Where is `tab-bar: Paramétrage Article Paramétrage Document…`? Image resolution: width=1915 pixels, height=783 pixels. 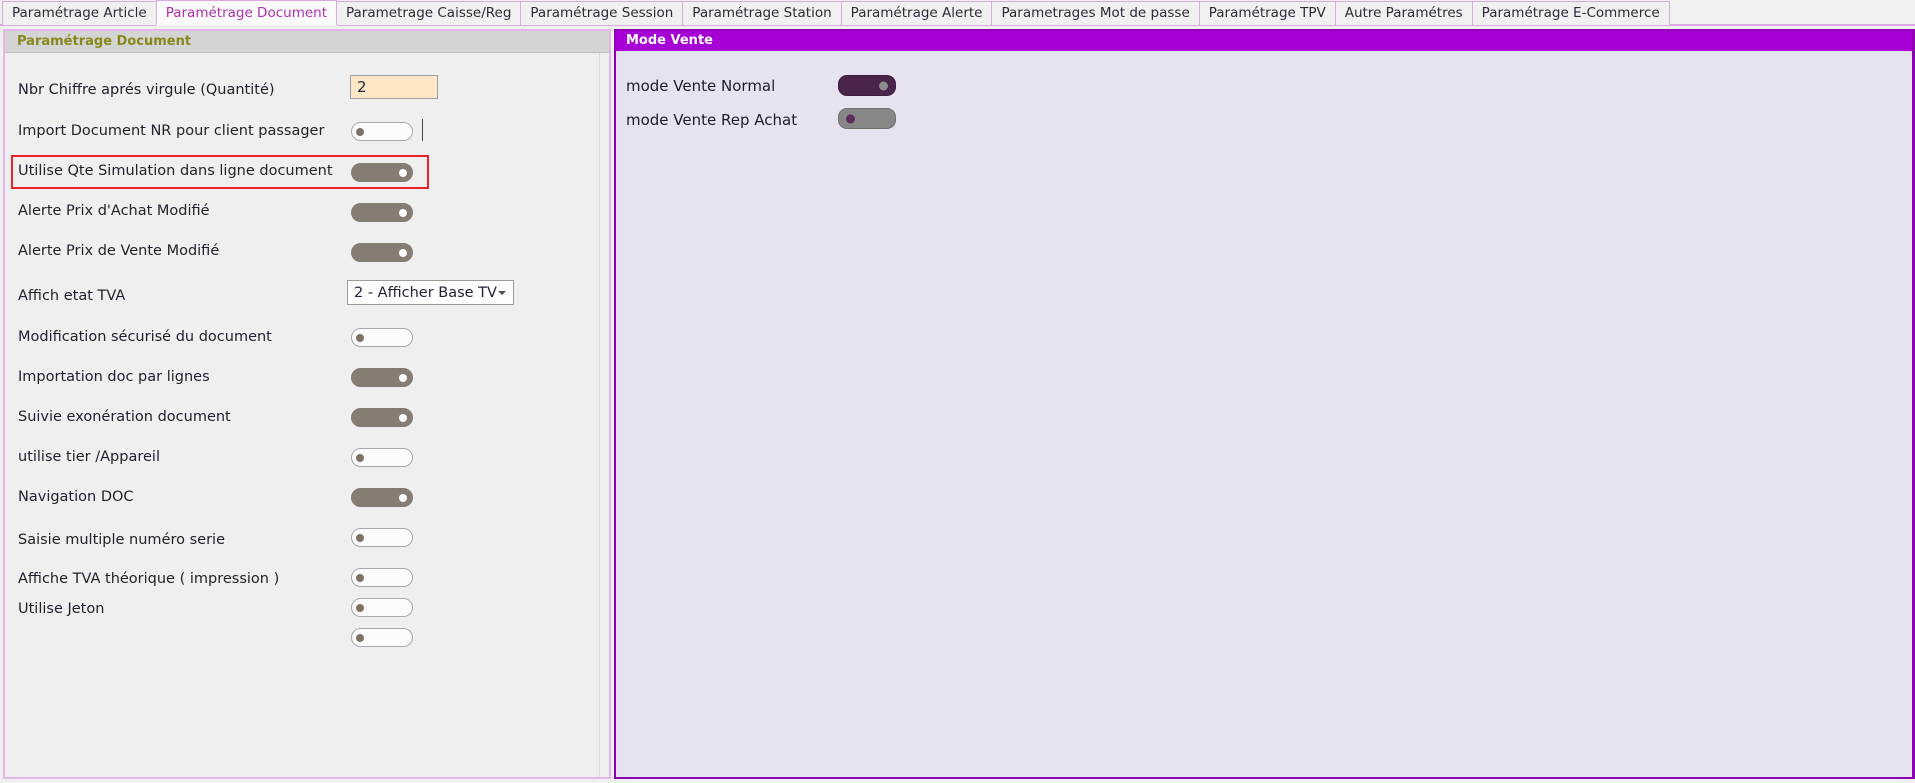
tab-bar: Paramétrage Article Paramétrage Document… is located at coordinates (957, 13).